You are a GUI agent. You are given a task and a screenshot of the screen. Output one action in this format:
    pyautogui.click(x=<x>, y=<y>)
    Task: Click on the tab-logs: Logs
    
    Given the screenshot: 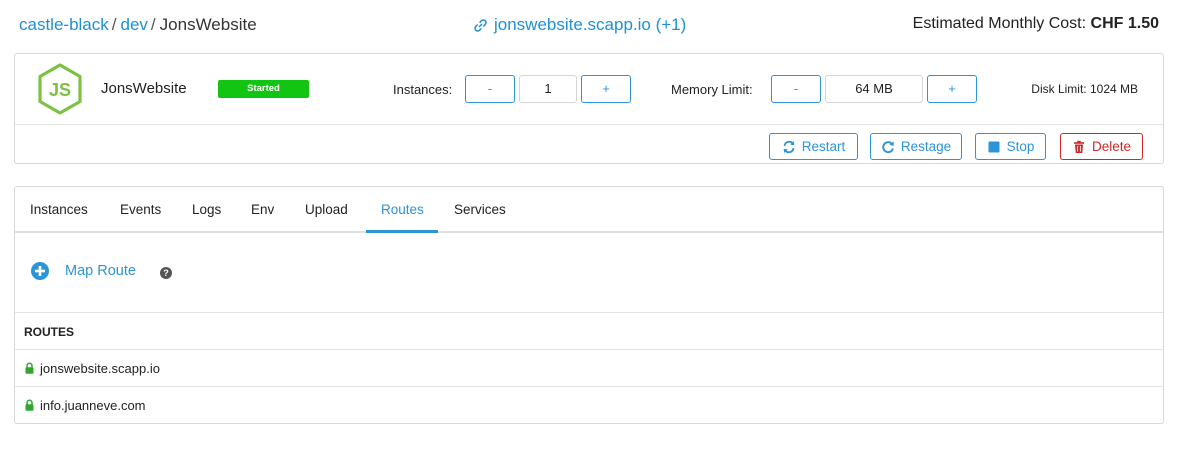 What is the action you would take?
    pyautogui.click(x=206, y=209)
    